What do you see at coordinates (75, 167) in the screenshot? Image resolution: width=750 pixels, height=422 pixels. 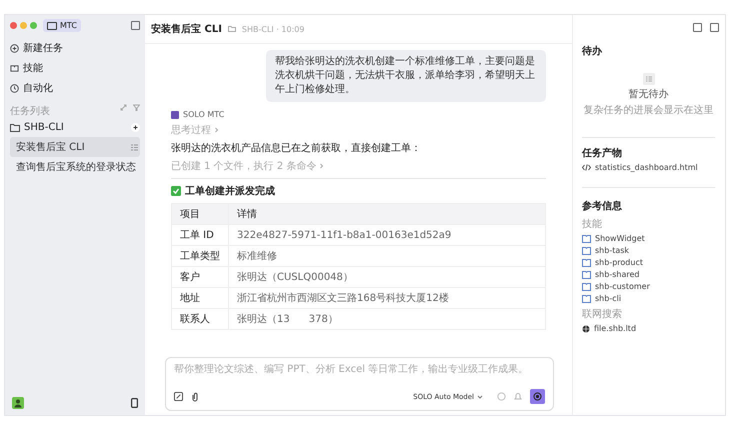 I see `task-item: 查询售后宝系统的登录状态` at bounding box center [75, 167].